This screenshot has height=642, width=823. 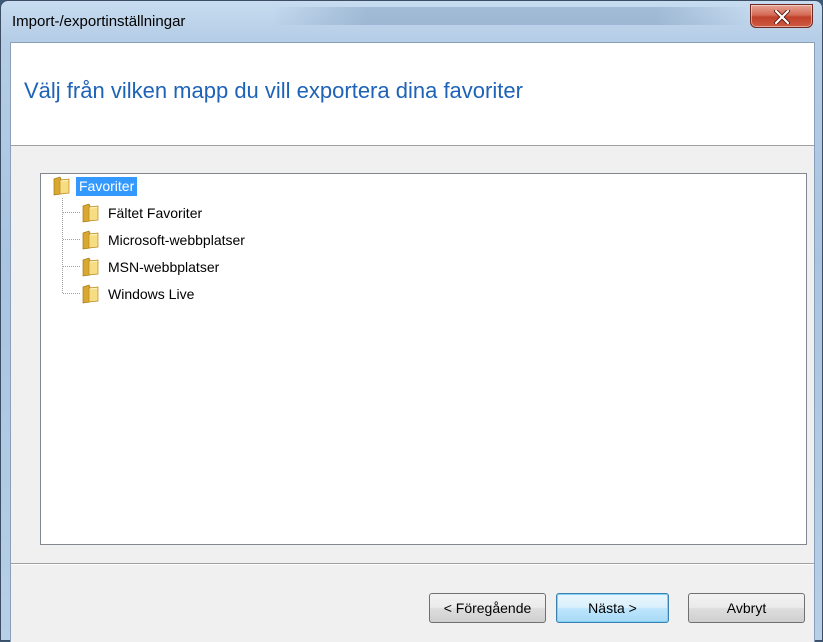 I want to click on tree-node-windows-live: Windows Live, so click(x=139, y=294).